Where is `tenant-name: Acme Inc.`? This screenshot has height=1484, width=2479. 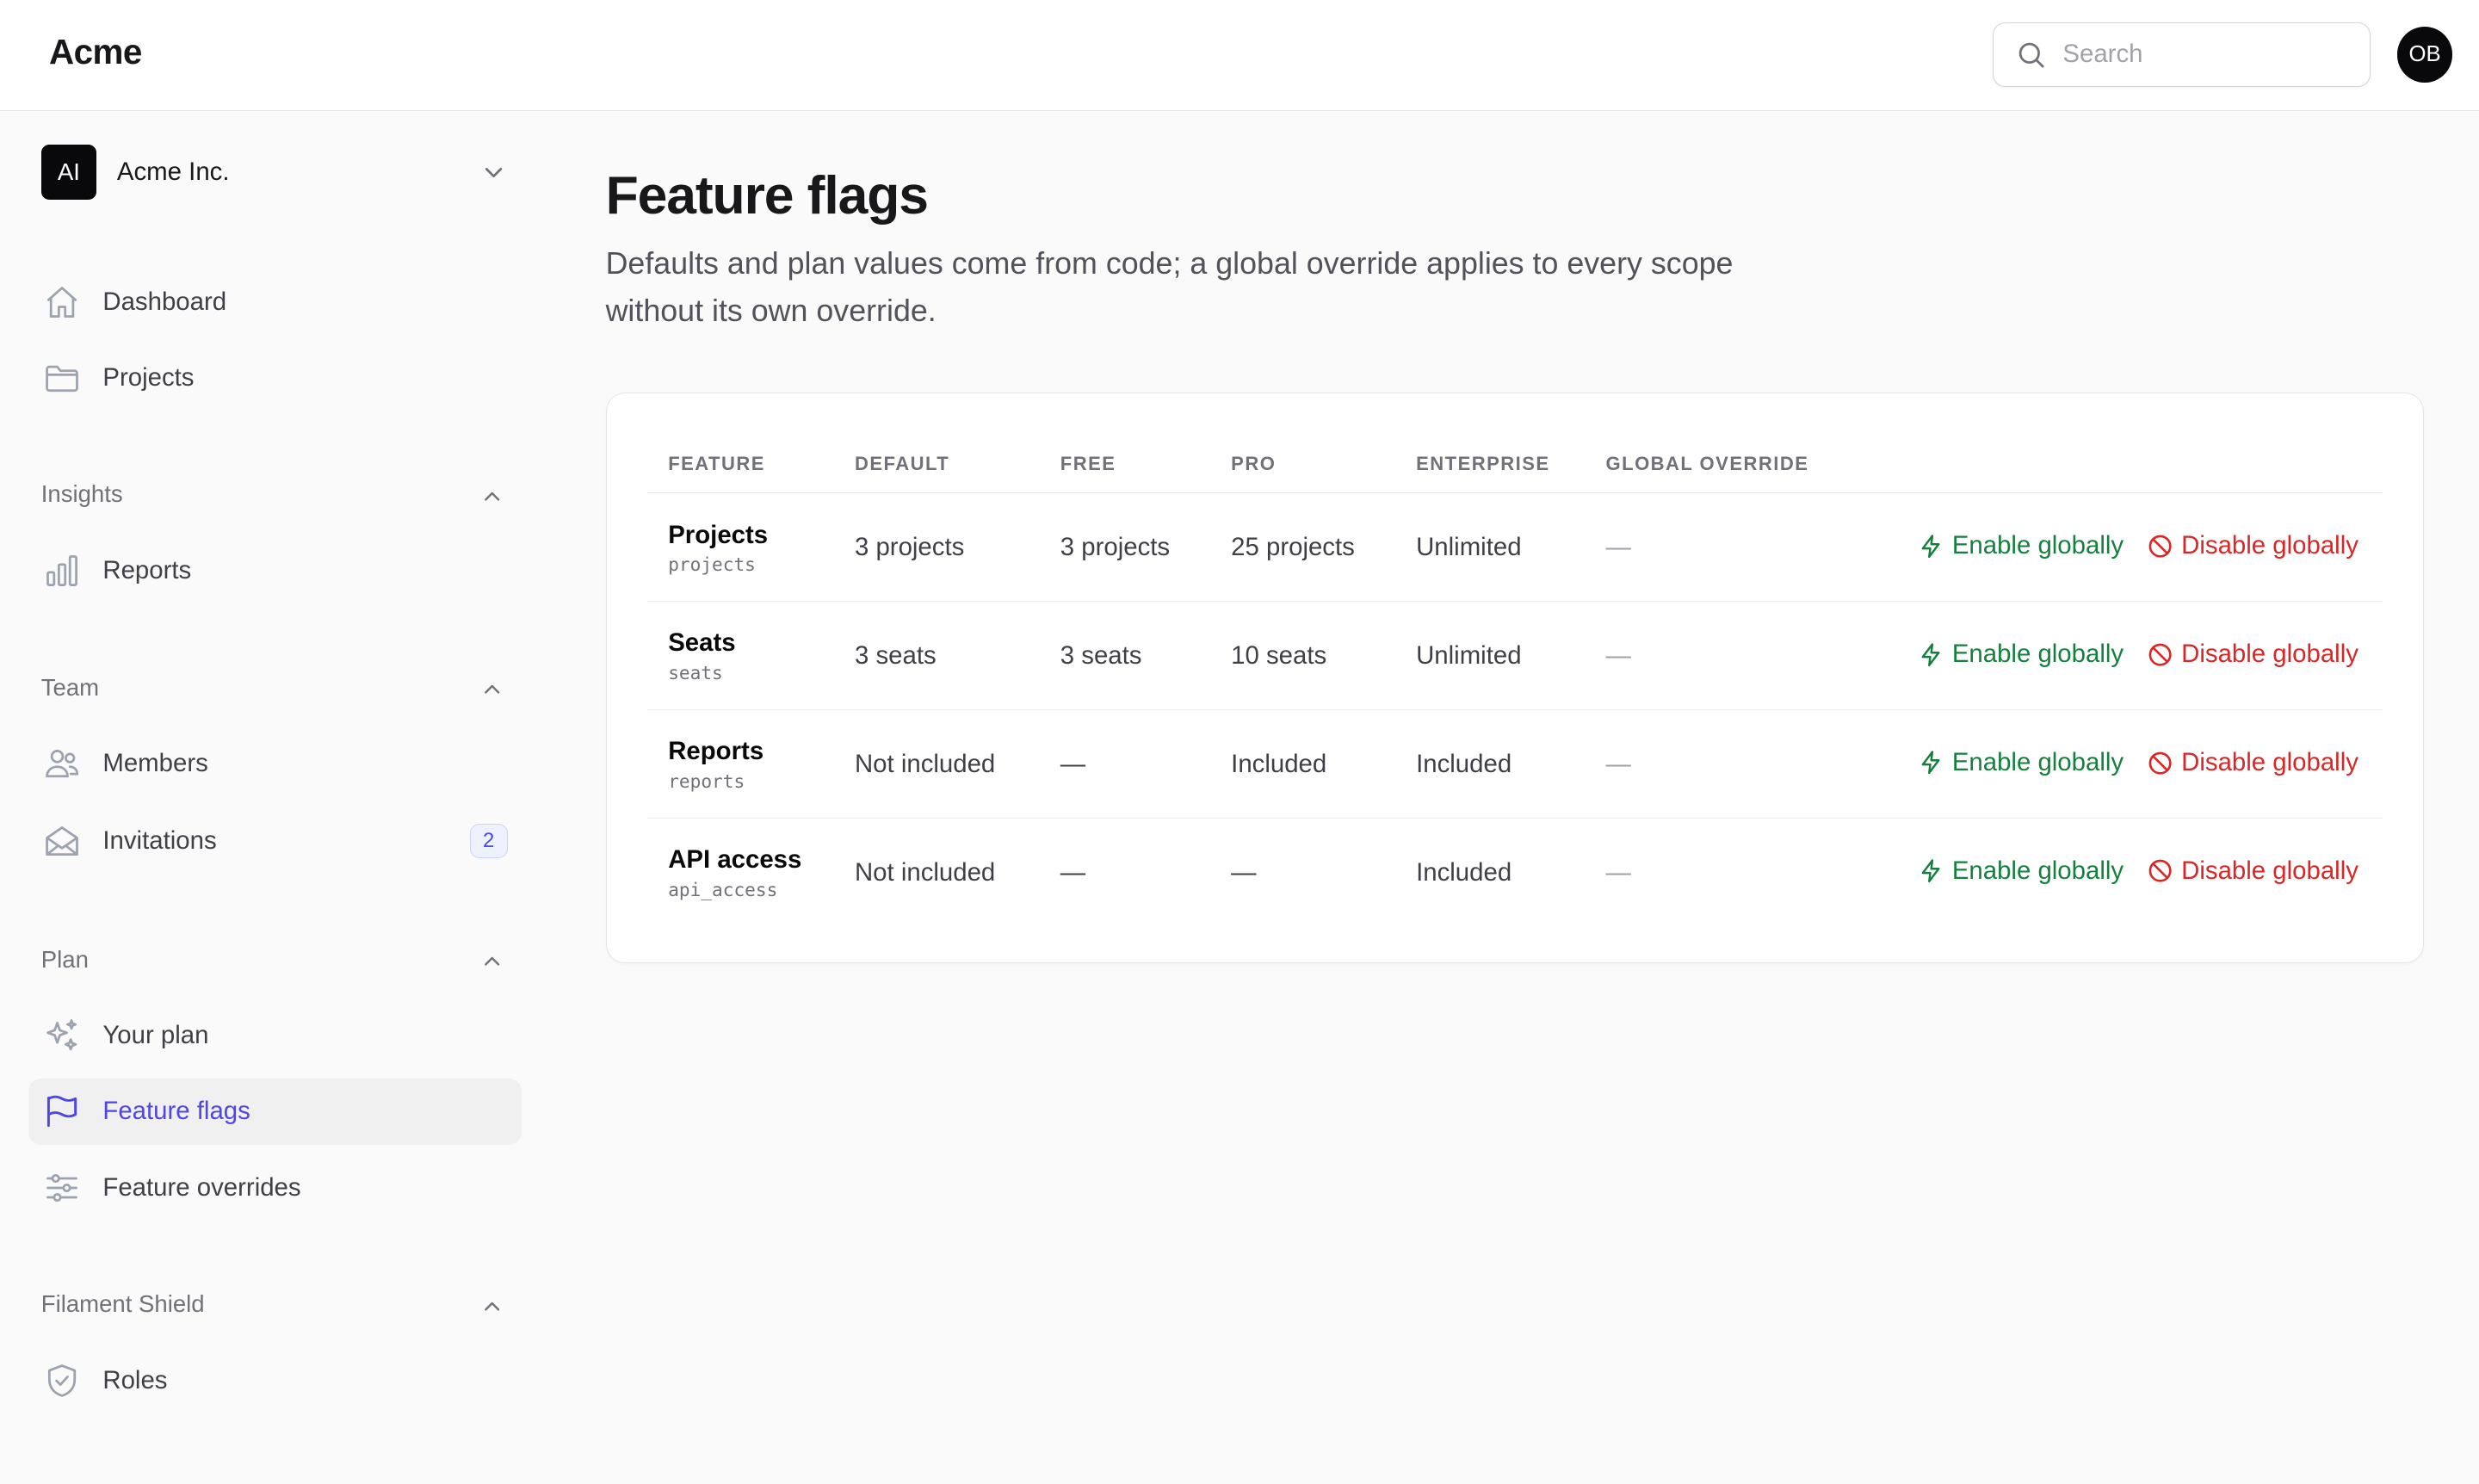
tenant-name: Acme Inc. is located at coordinates (173, 172).